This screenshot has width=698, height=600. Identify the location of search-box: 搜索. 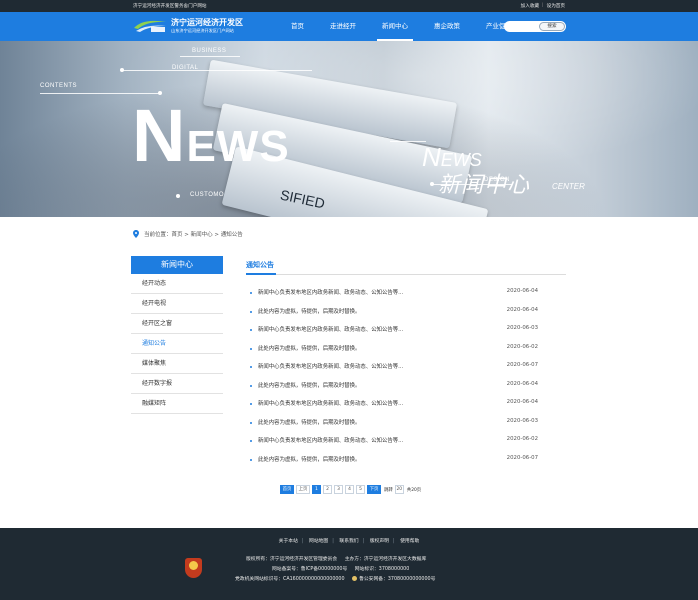
(535, 26).